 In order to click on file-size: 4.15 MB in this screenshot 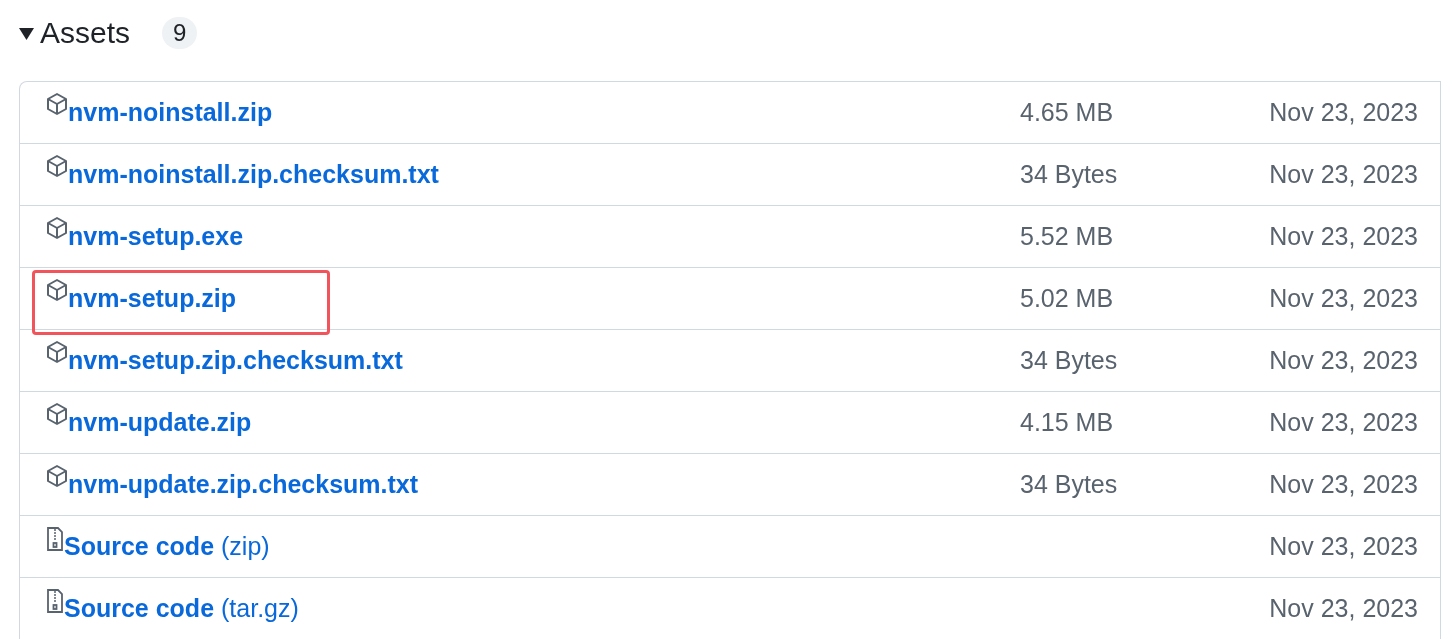, I will do `click(1067, 422)`.